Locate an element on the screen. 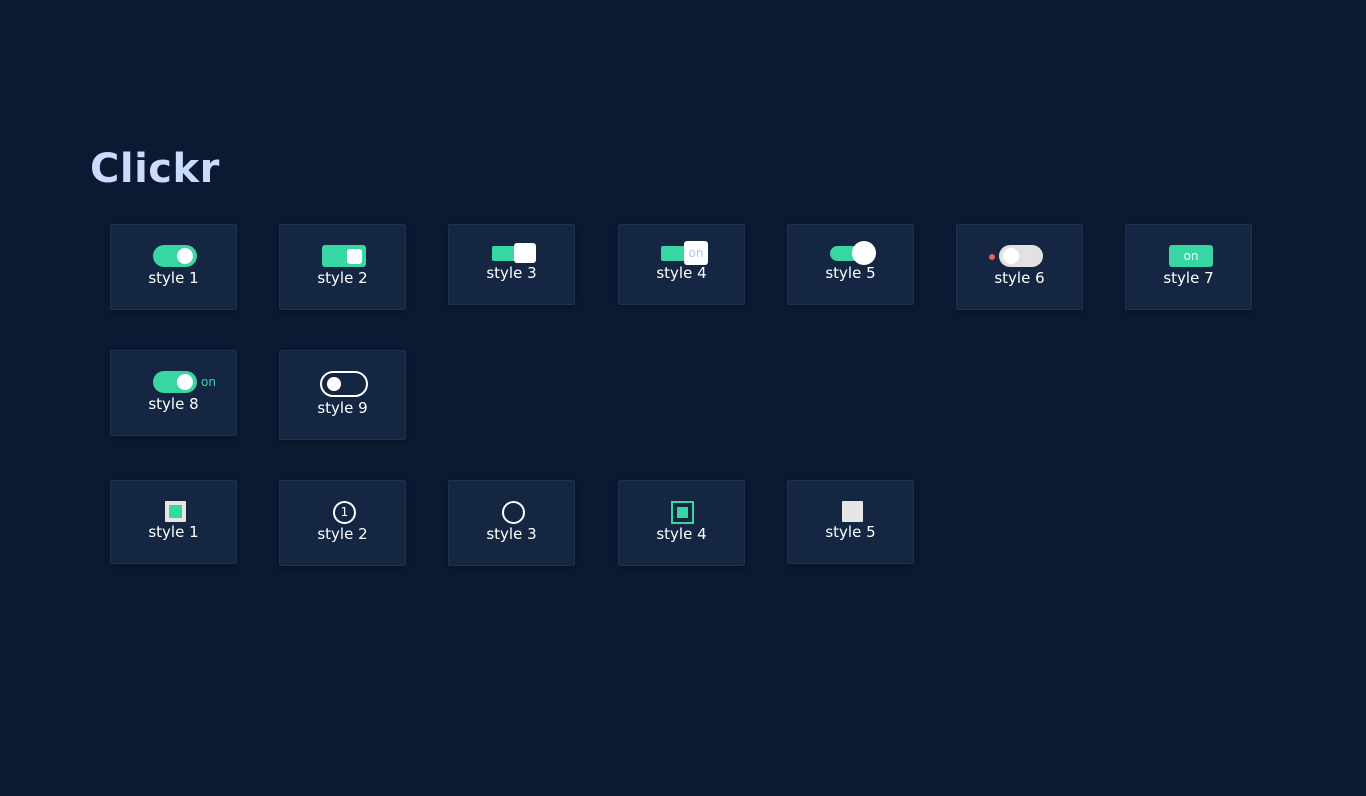 This screenshot has width=1366, height=796. numbered-radio: 1 is located at coordinates (344, 512).